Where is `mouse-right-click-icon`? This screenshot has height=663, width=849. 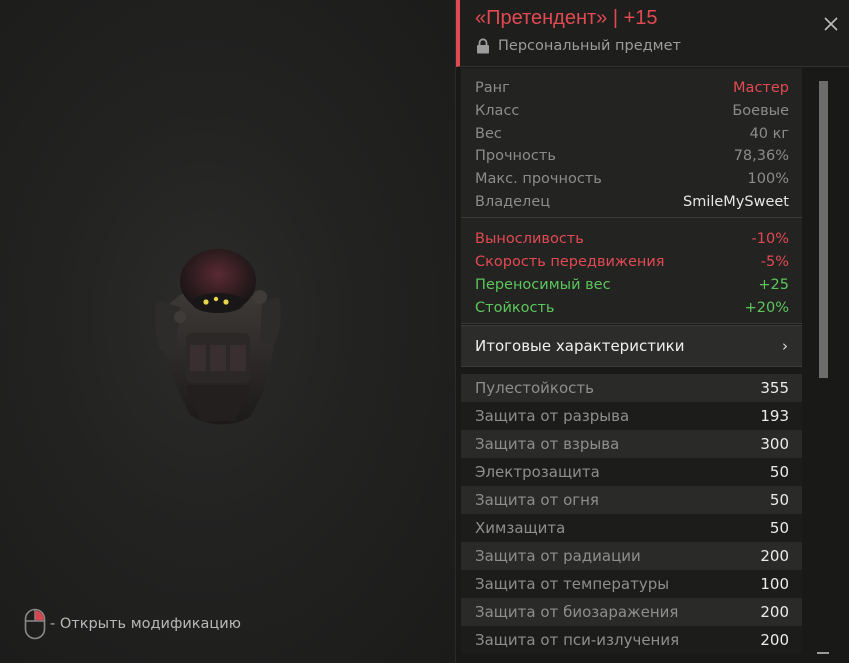 mouse-right-click-icon is located at coordinates (35, 624).